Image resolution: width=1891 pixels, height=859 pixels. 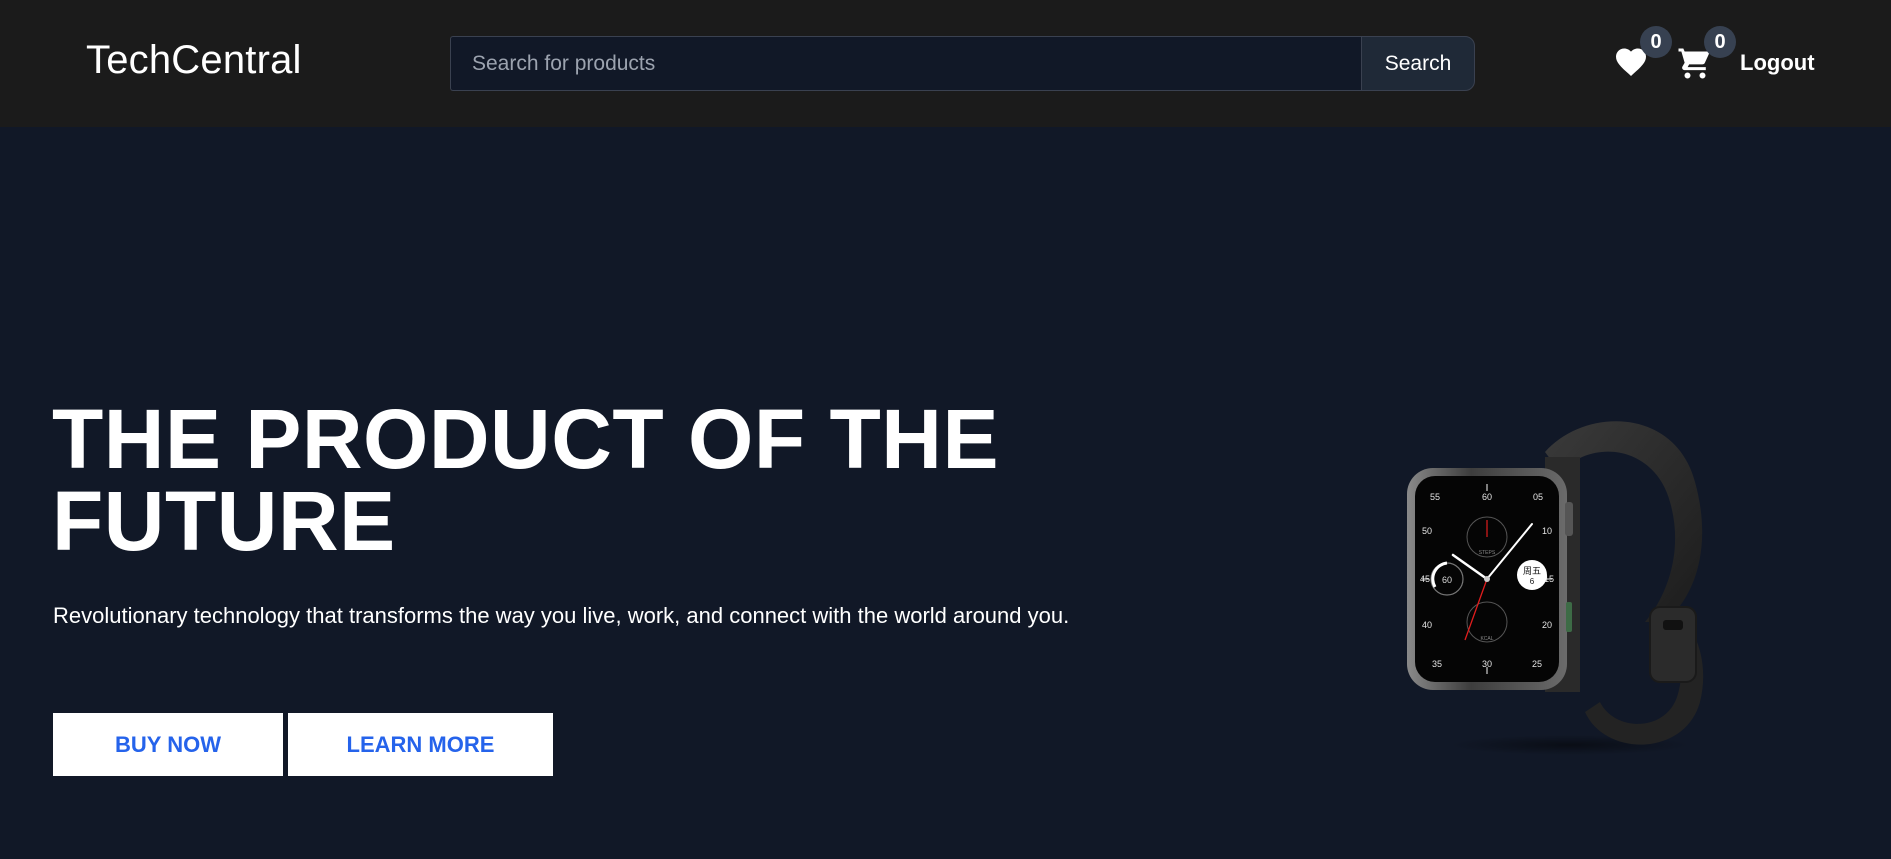 What do you see at coordinates (1777, 63) in the screenshot?
I see `logout-link: Logout` at bounding box center [1777, 63].